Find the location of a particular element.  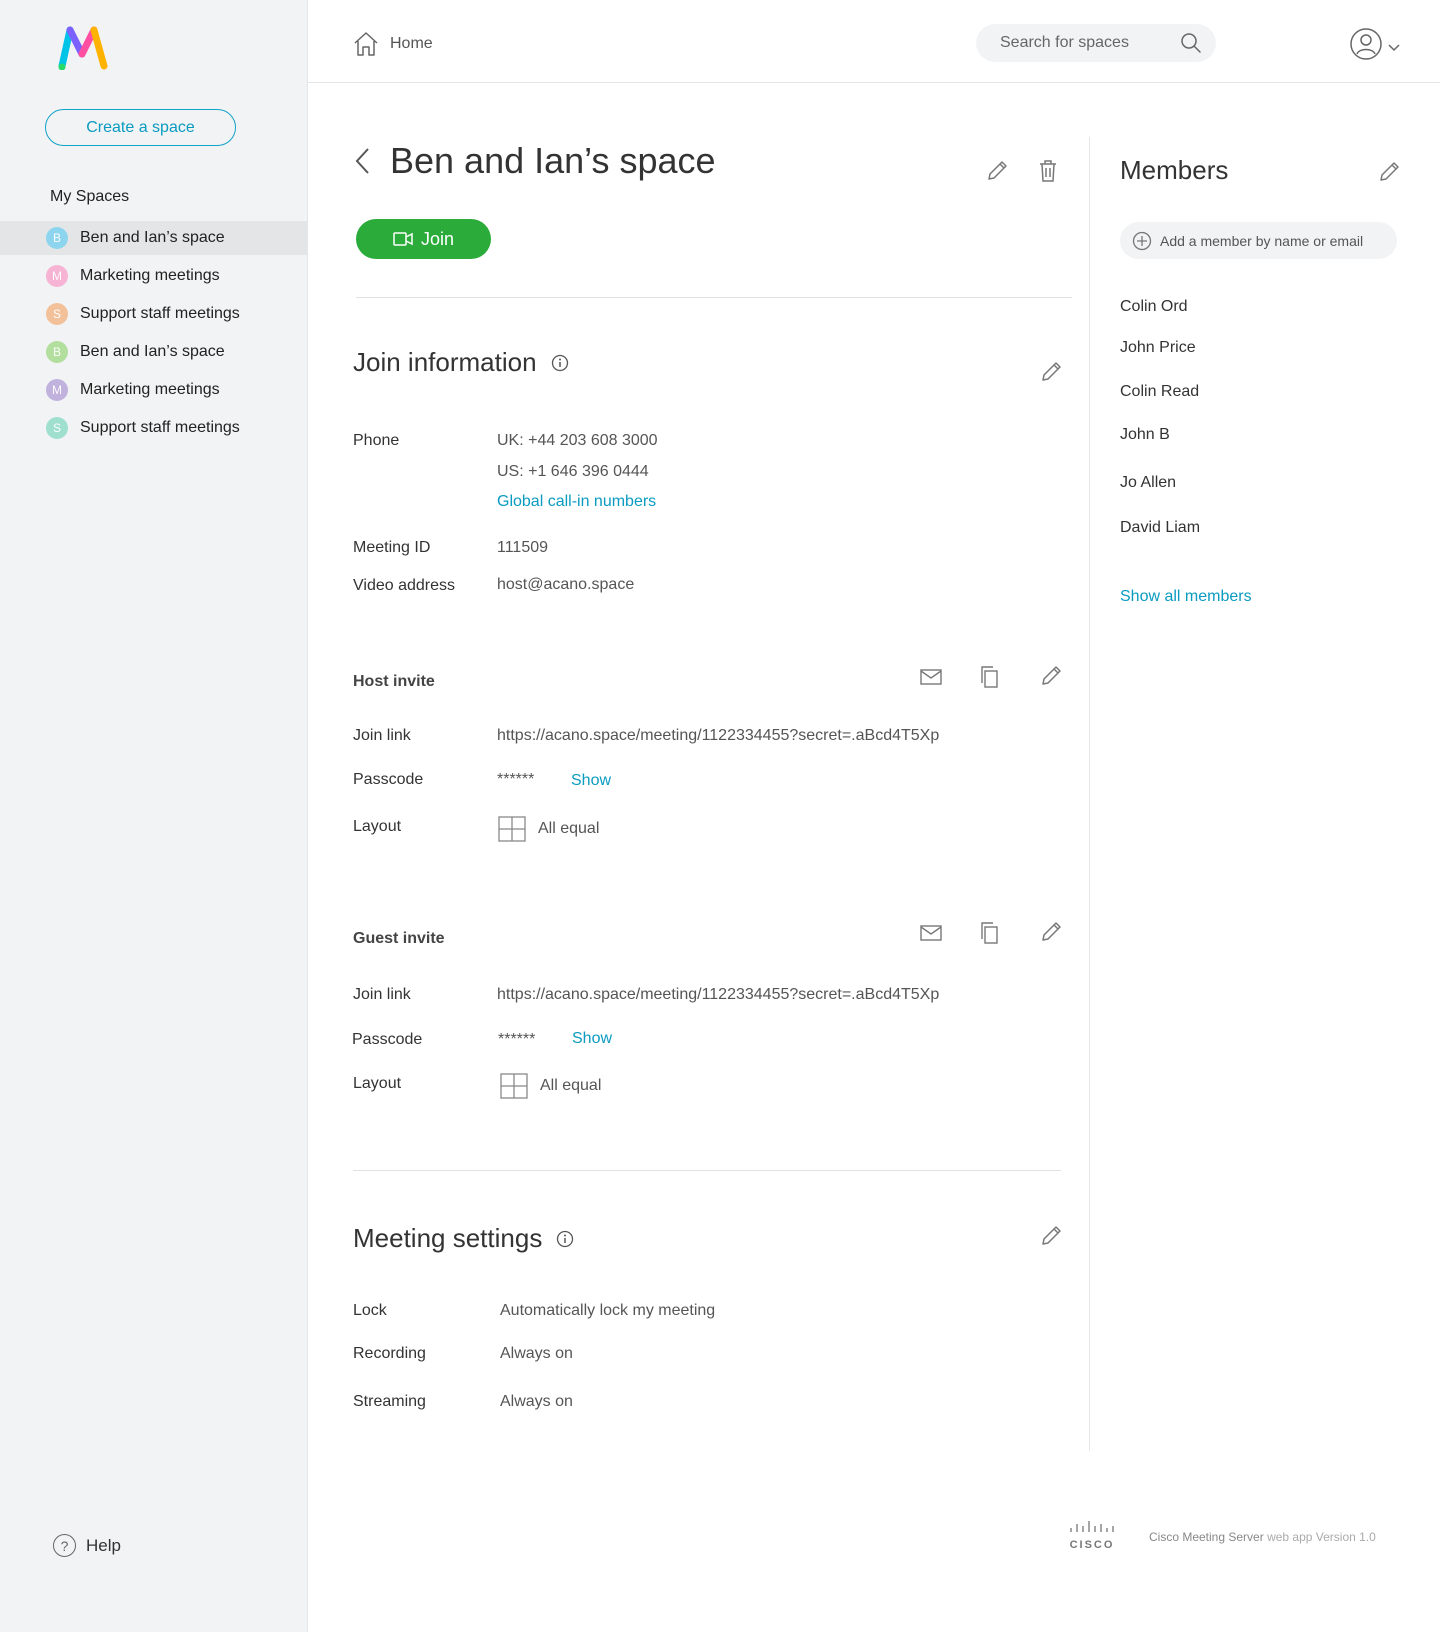

guest-layout-value: All equal is located at coordinates (550, 1086).